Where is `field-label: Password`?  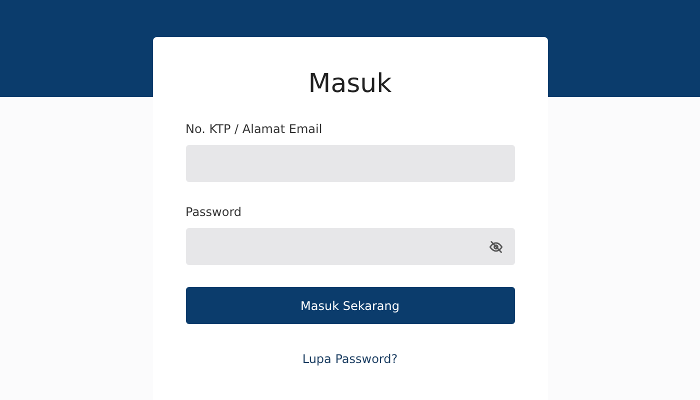
field-label: Password is located at coordinates (214, 212).